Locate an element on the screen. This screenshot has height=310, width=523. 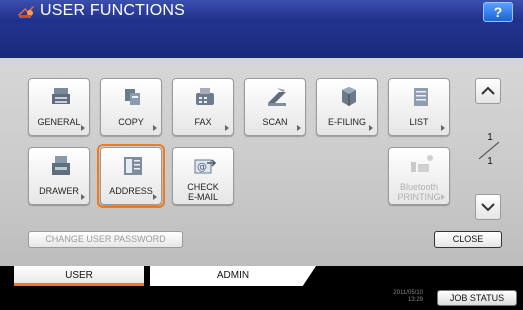
bluetooth-printing-icon is located at coordinates (422, 163).